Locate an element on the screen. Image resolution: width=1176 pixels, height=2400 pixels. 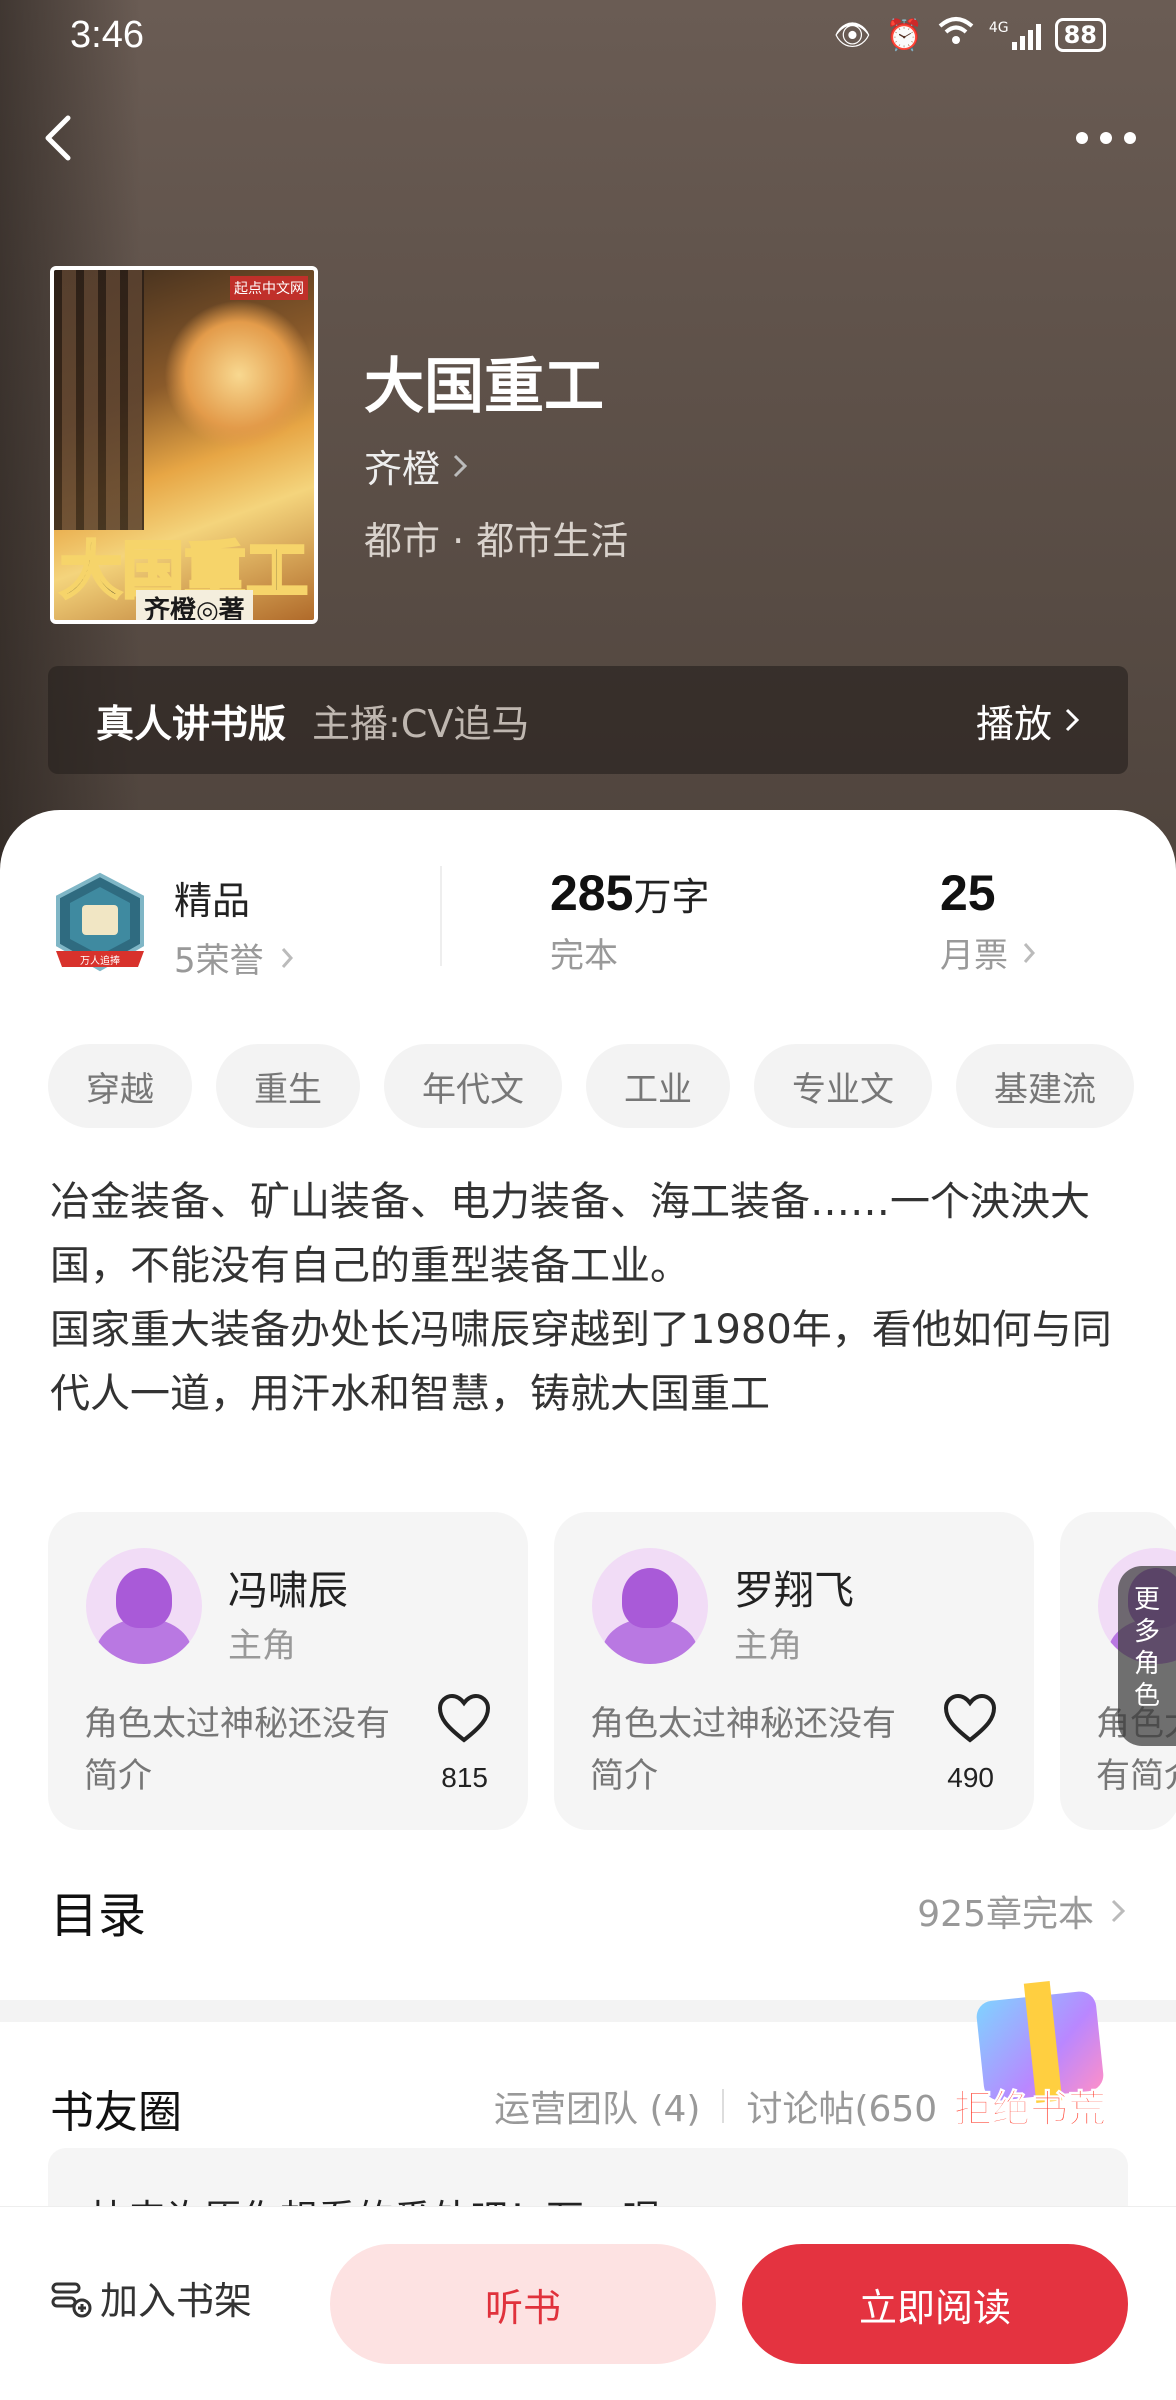
monthly-tickets-value: 25 is located at coordinates (968, 893).